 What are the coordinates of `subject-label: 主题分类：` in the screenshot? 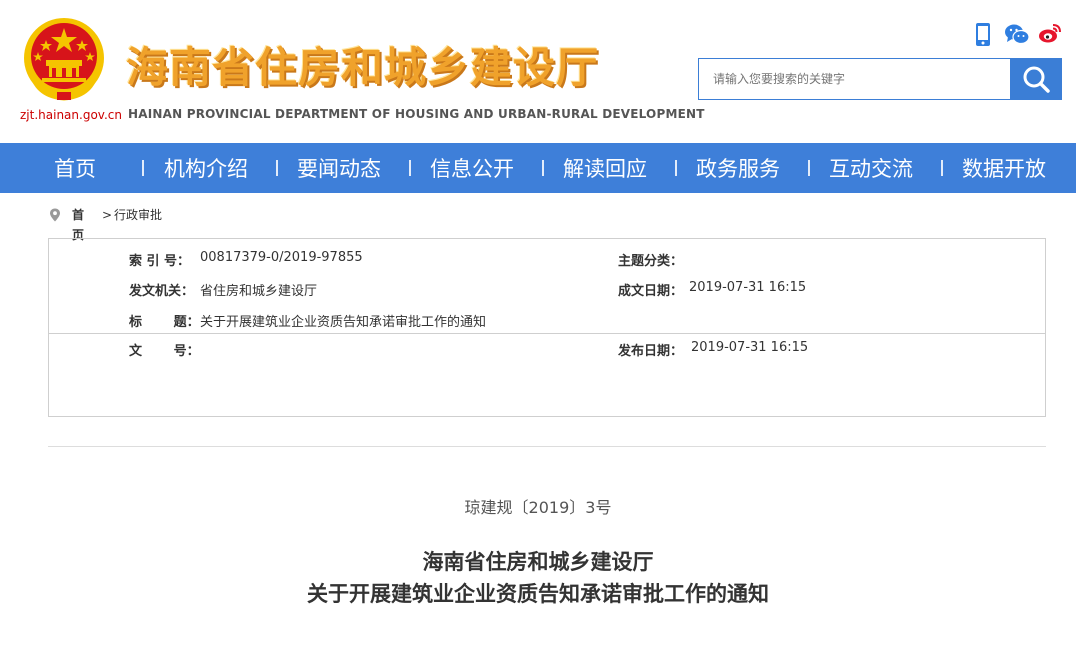 It's located at (651, 261).